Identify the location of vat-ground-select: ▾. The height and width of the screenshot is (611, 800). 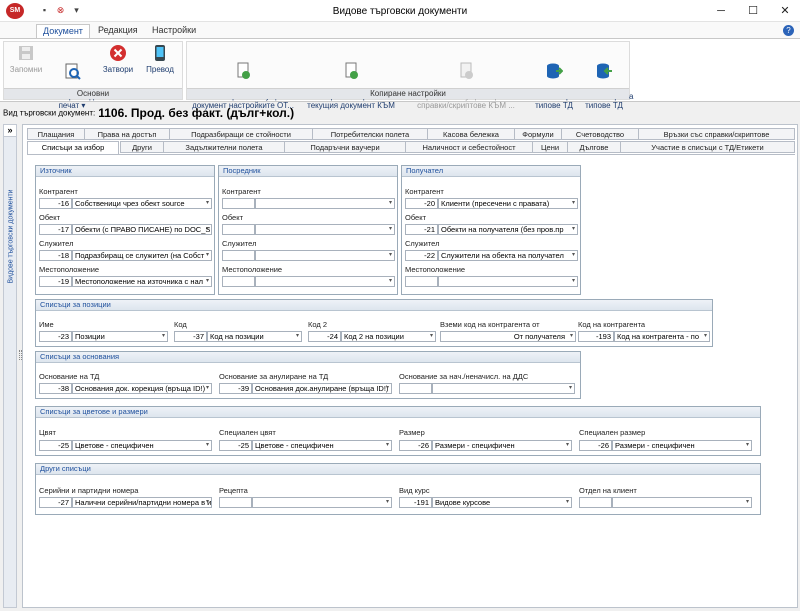
(503, 388).